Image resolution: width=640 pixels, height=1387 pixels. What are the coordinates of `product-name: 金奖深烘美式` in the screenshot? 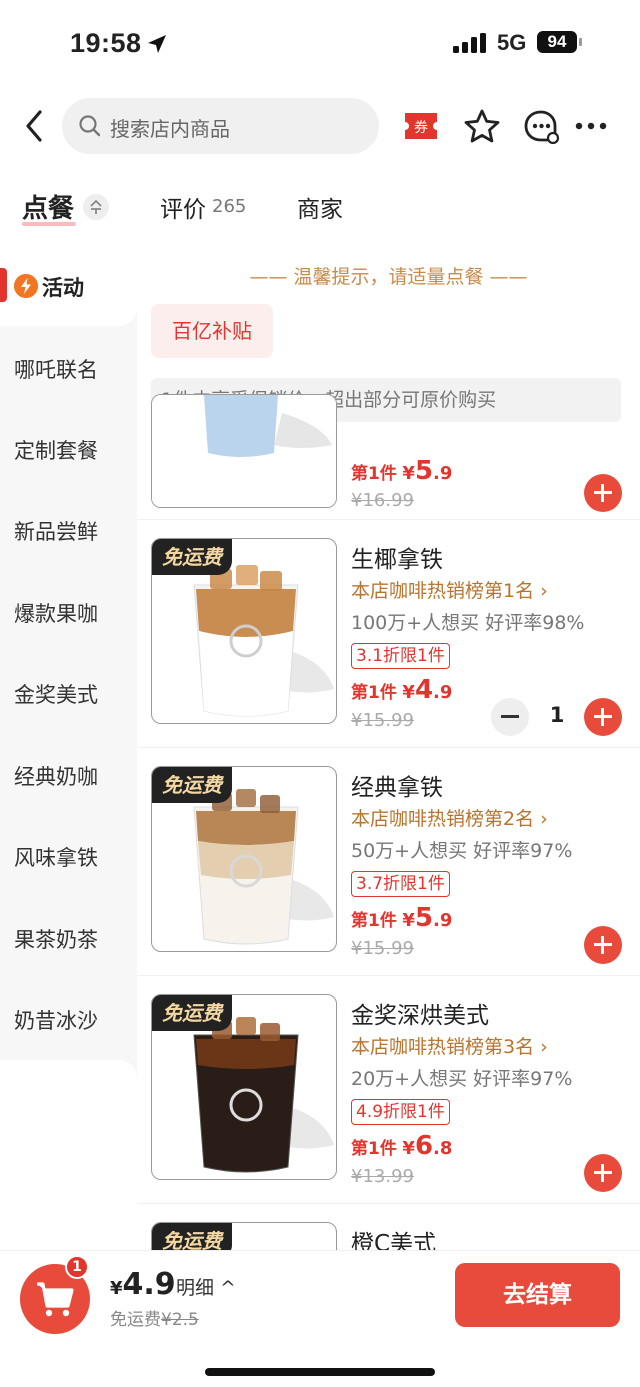 It's located at (420, 1016).